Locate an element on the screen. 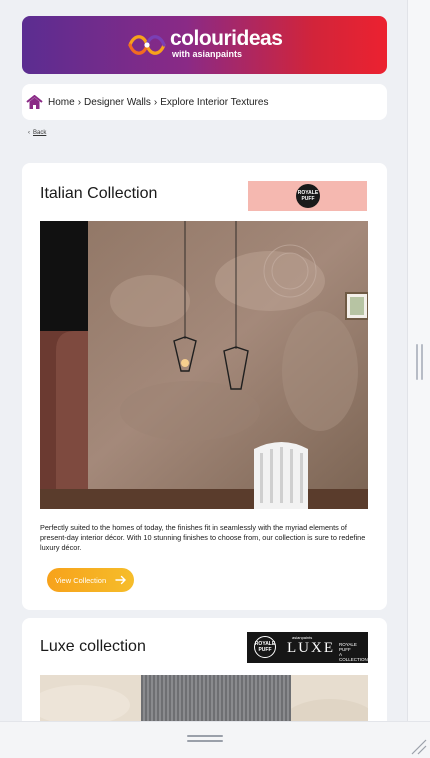  collection-title: Luxe collection is located at coordinates (93, 646).